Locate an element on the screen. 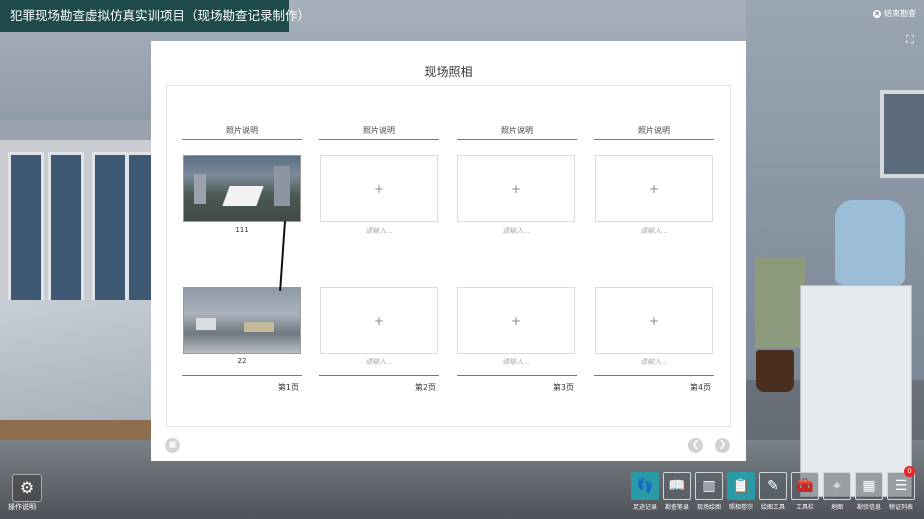  toolbar-investigation-notes: 📖 勘查笔录 is located at coordinates (677, 492).